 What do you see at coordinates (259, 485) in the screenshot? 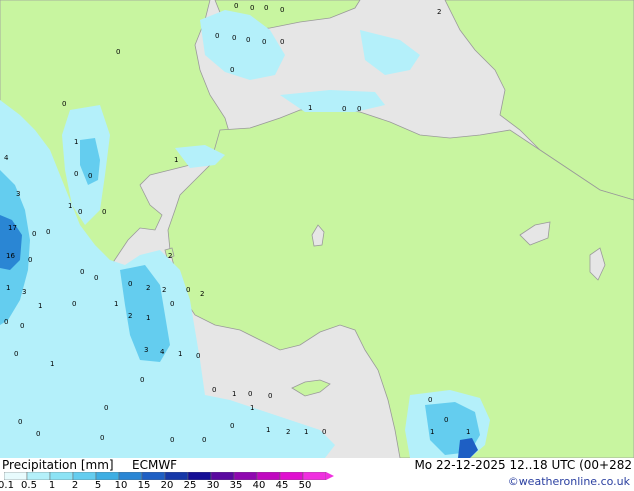
I see `color-scale-tick-label: 40` at bounding box center [259, 485].